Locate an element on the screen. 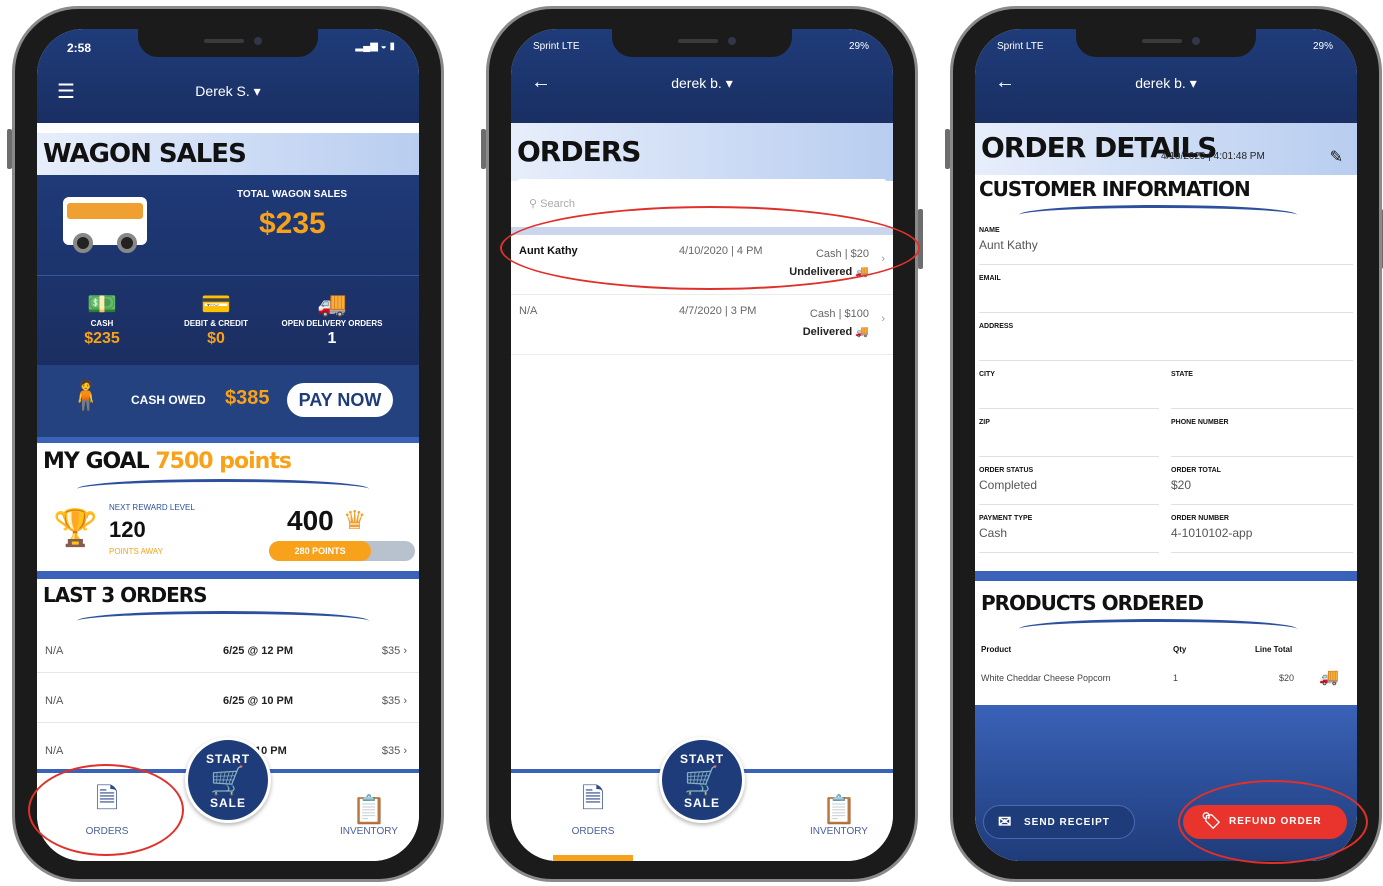  signal-icons: ▂▄▆ ◒ ▮ is located at coordinates (375, 46).